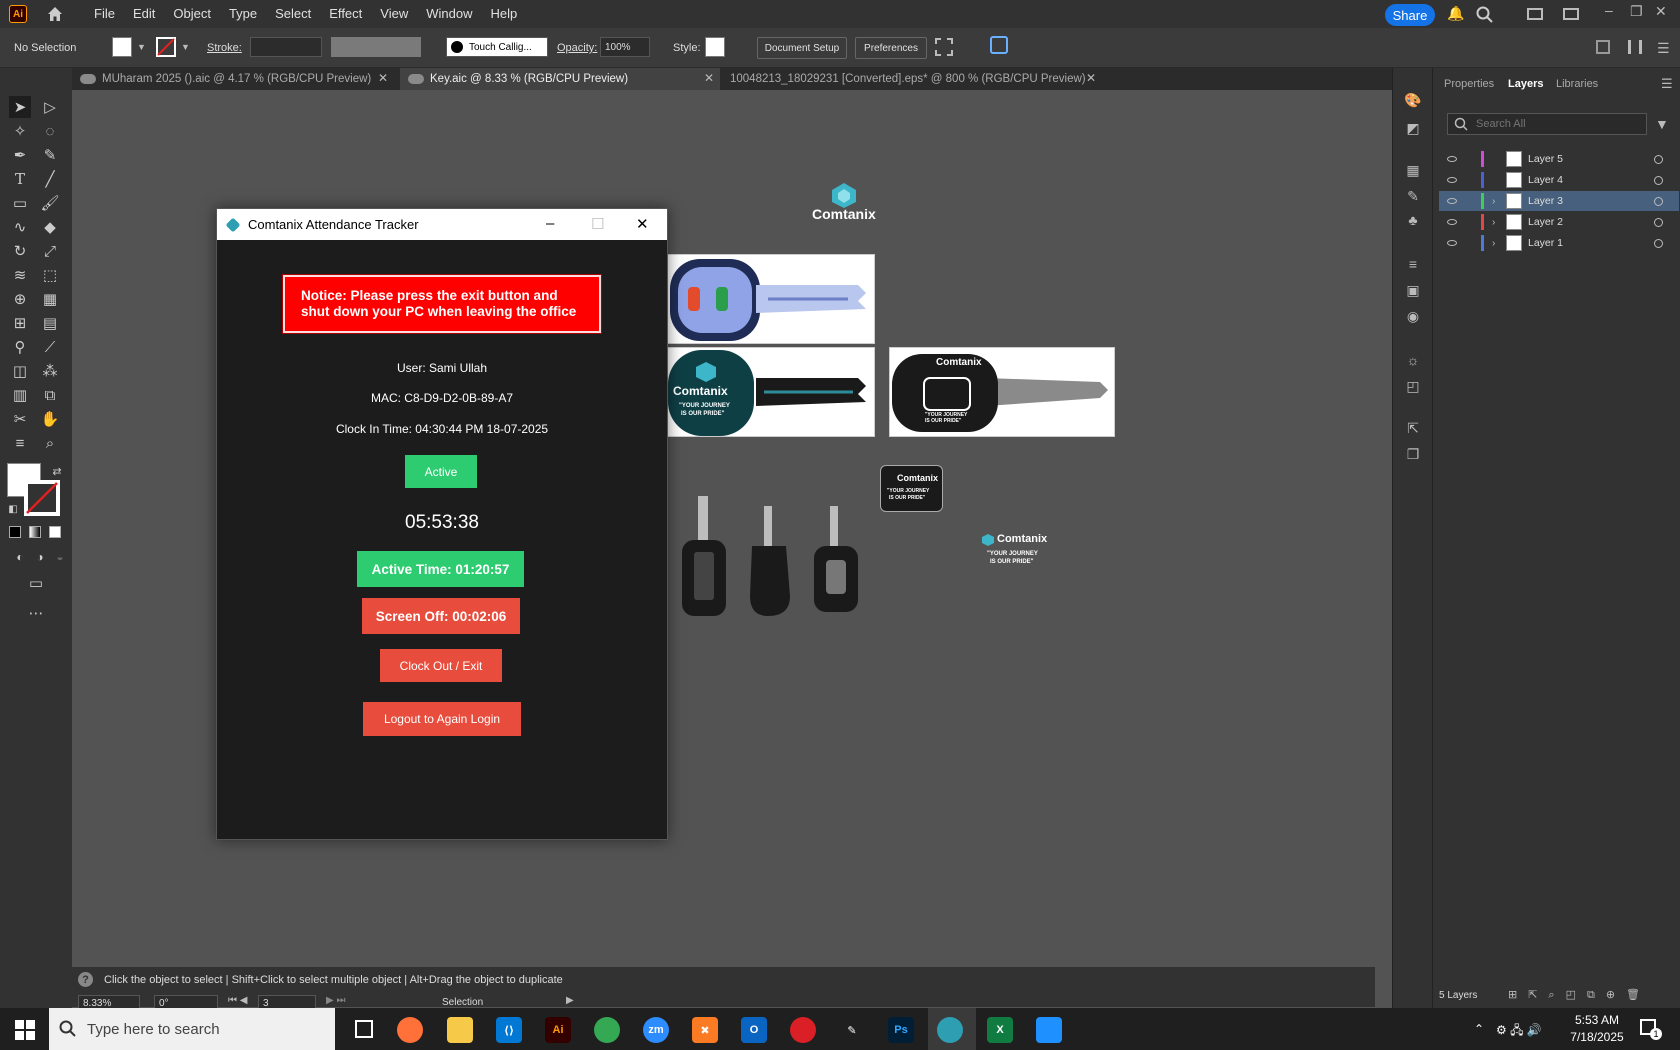 The height and width of the screenshot is (1050, 1680). I want to click on help-icon: ?, so click(85, 979).